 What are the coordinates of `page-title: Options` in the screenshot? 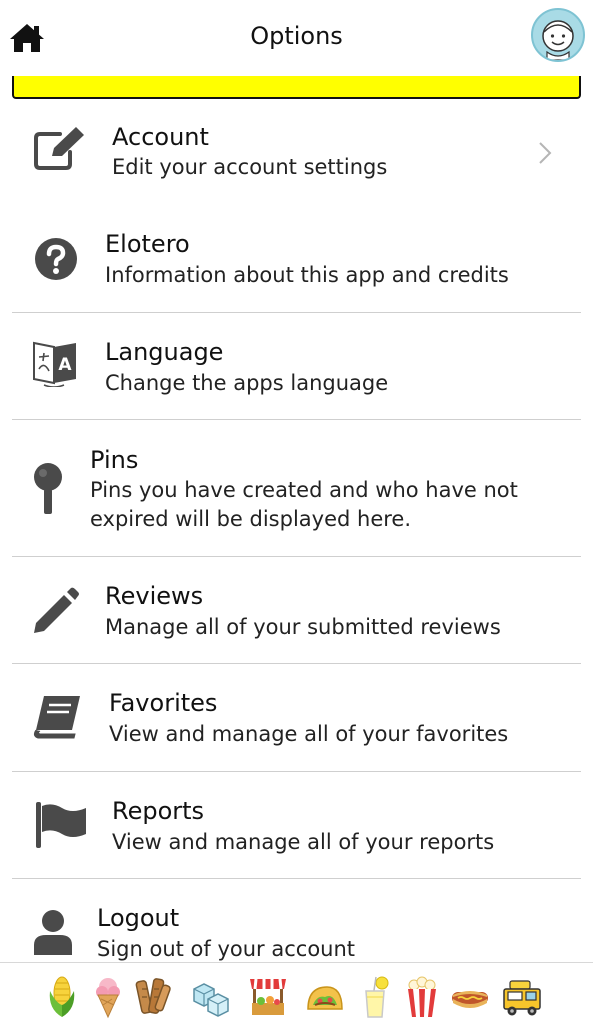 It's located at (296, 36).